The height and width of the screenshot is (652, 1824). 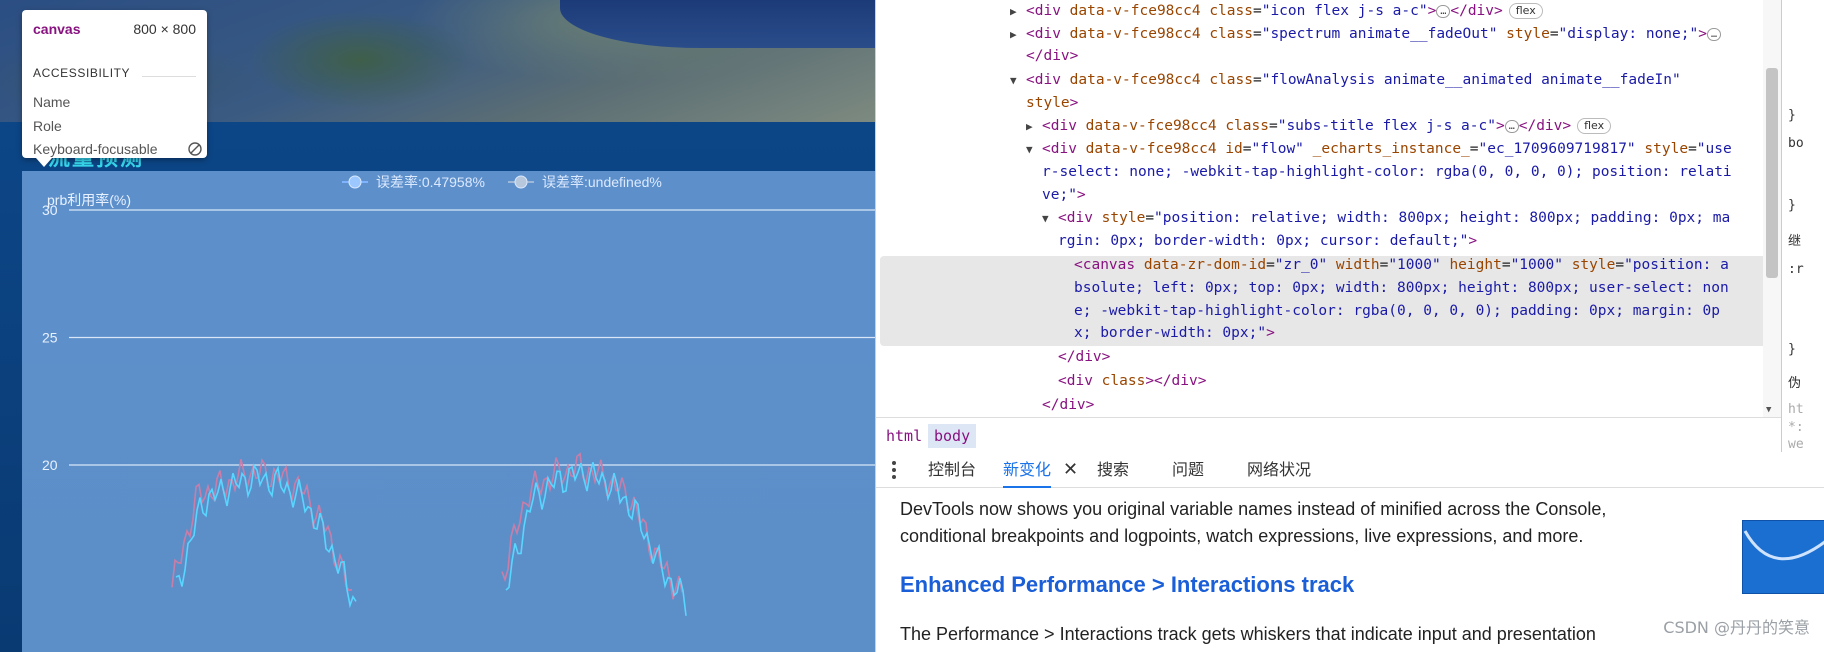 What do you see at coordinates (717, 24) in the screenshot?
I see `map-water-area` at bounding box center [717, 24].